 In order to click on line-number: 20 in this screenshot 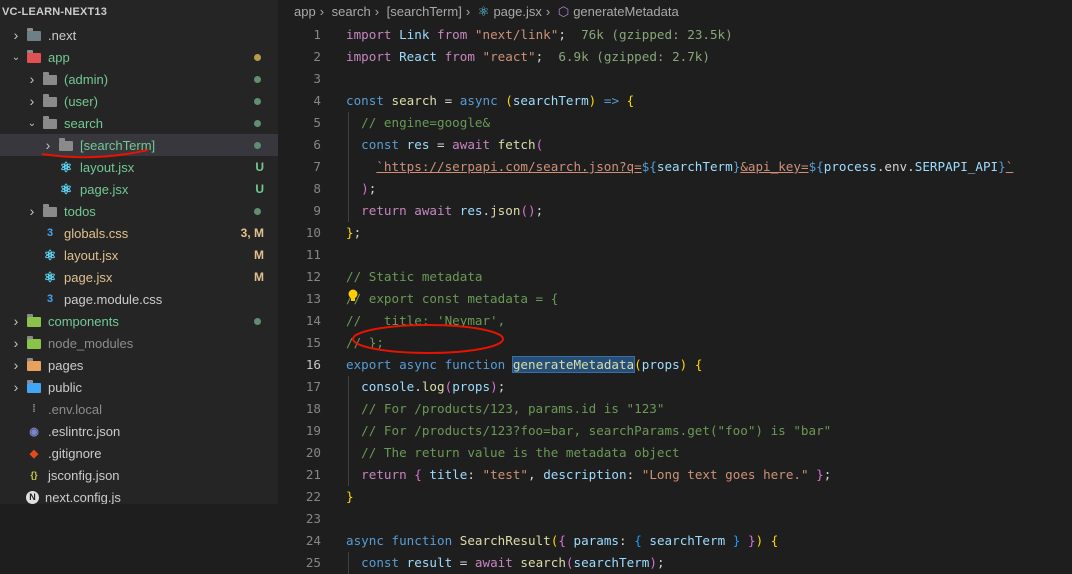, I will do `click(313, 452)`.